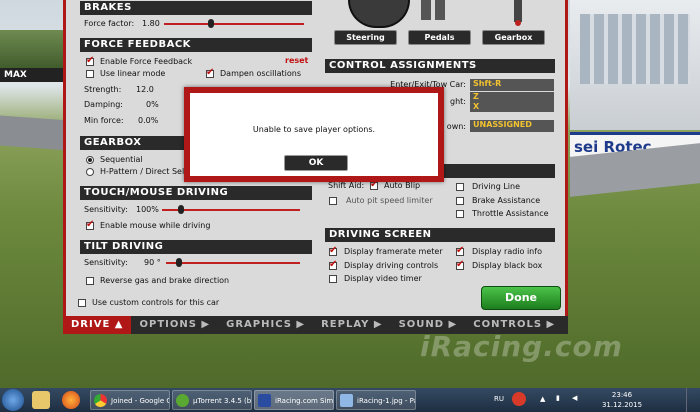 The image size is (700, 412). I want to click on clock-date: 31.12.2015, so click(622, 405).